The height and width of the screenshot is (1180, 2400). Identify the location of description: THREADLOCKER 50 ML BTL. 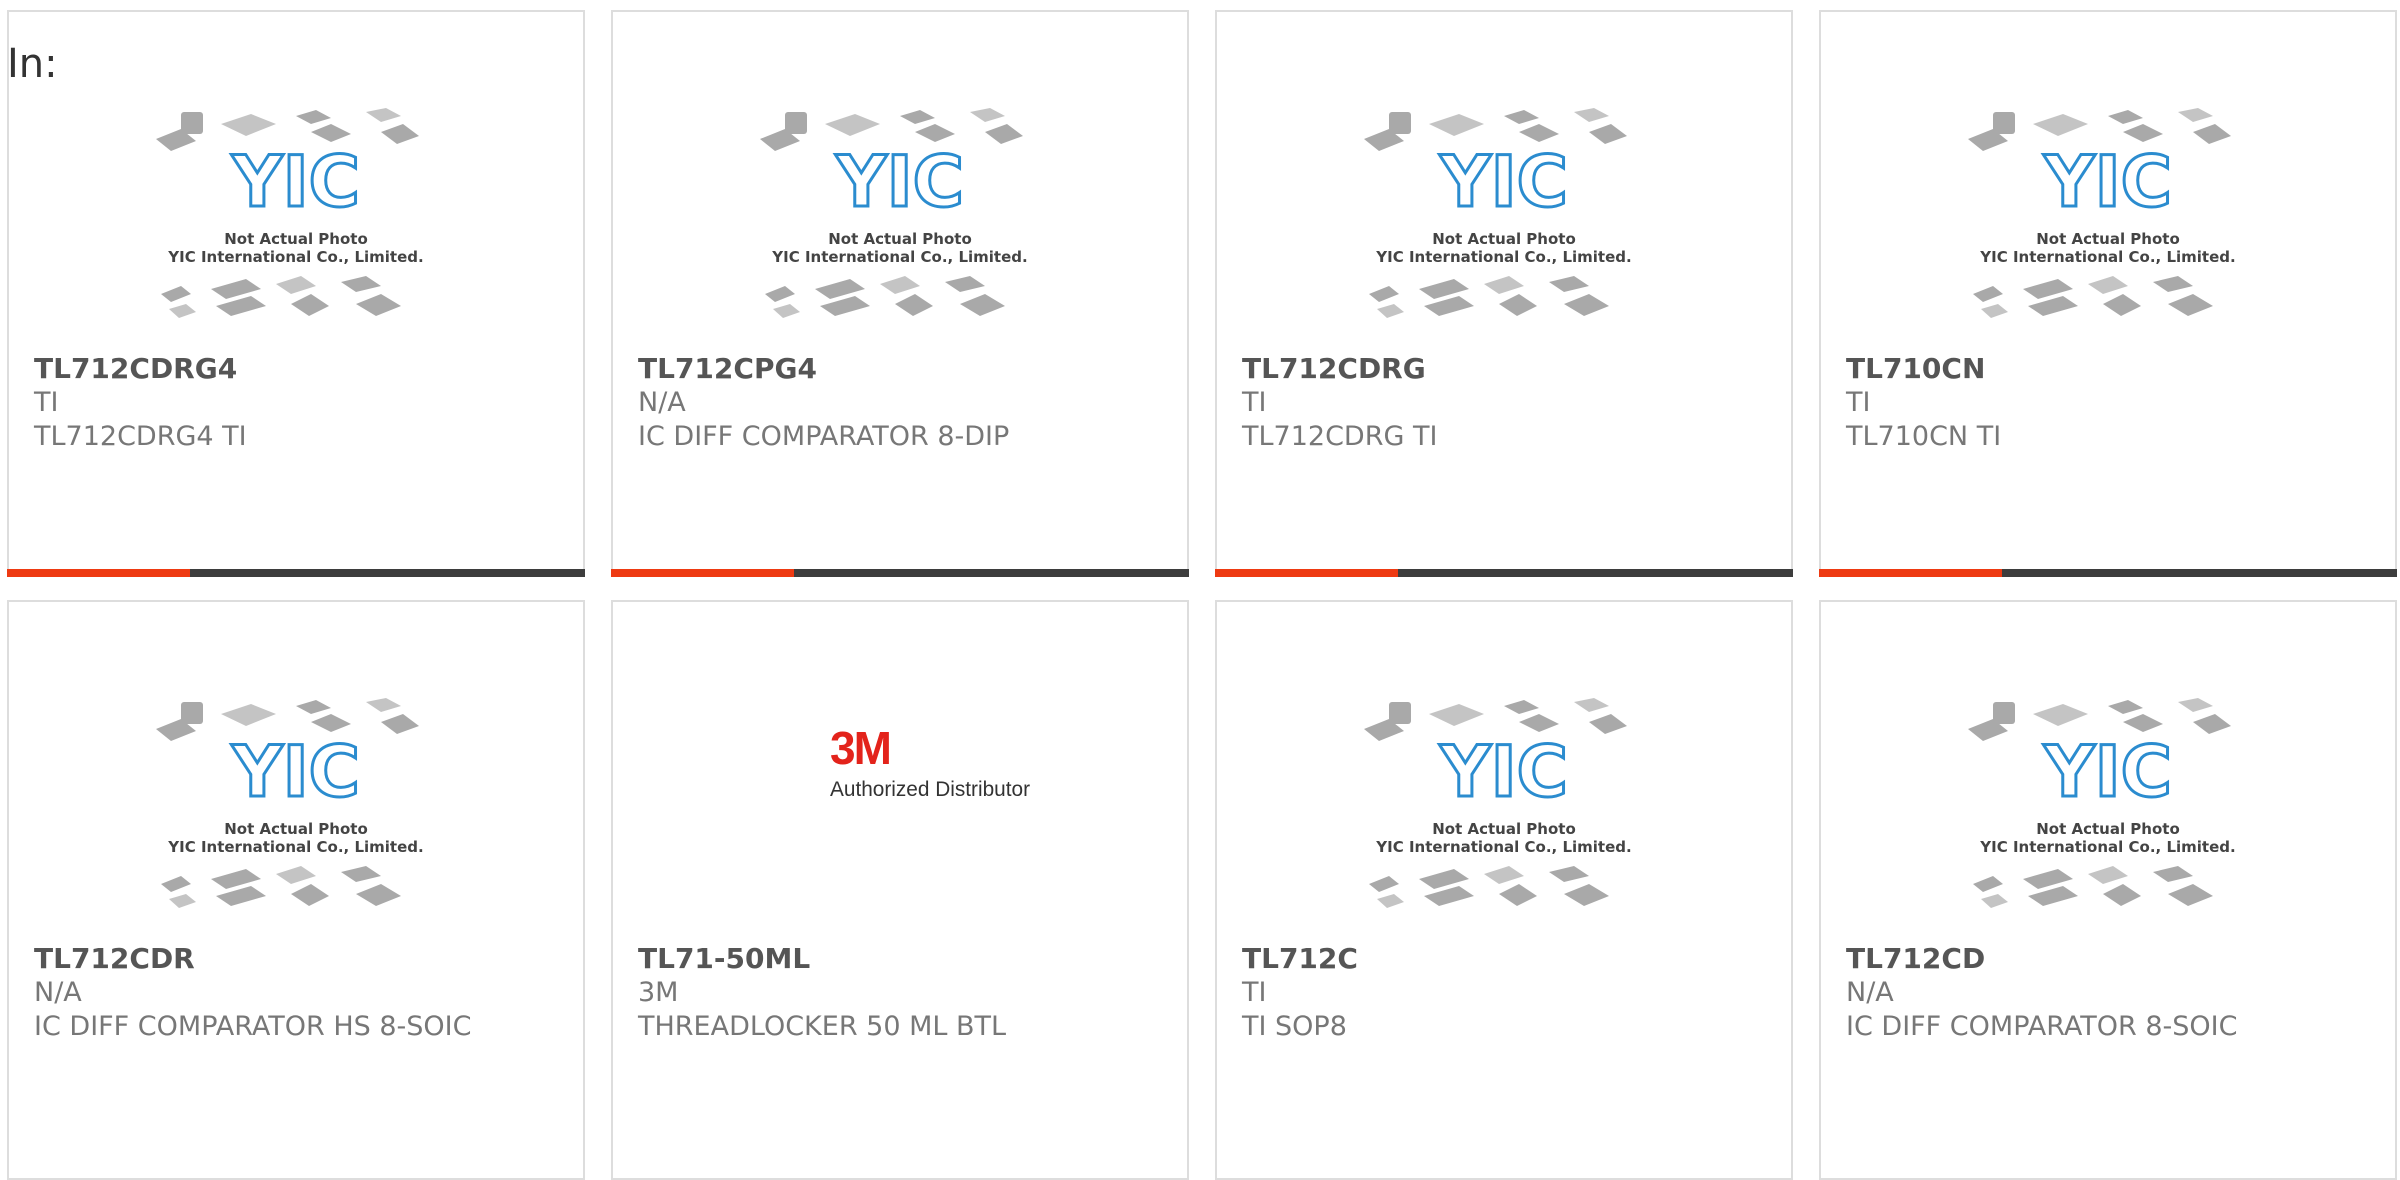
(822, 1026).